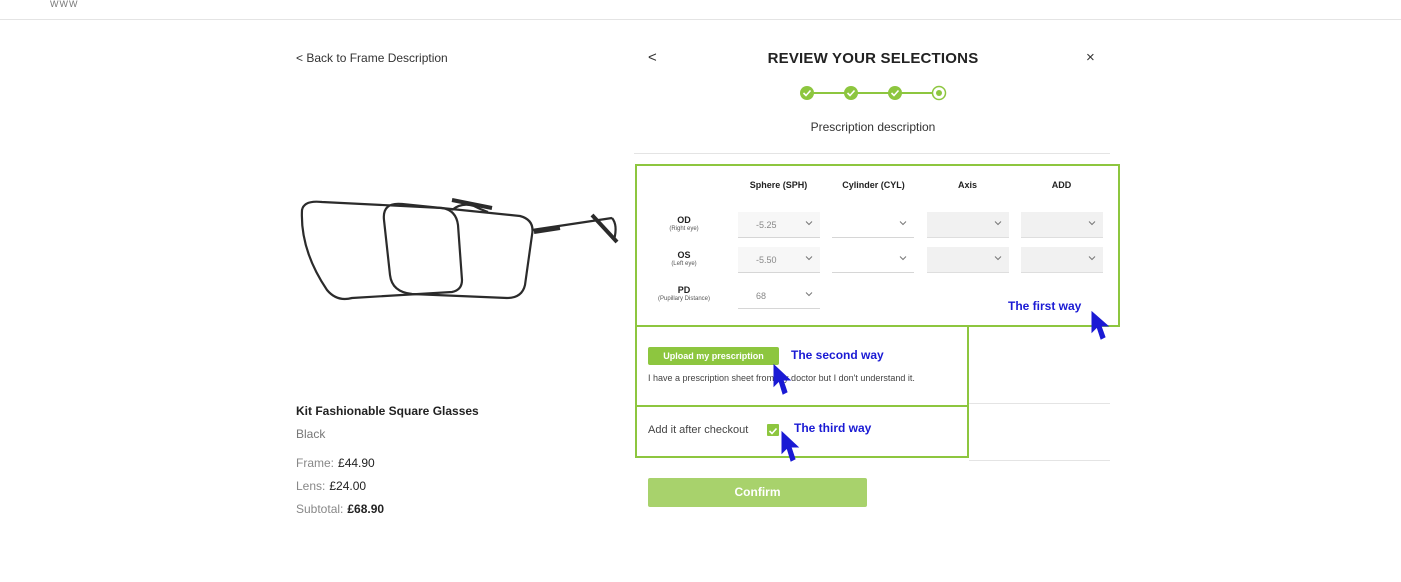  What do you see at coordinates (939, 93) in the screenshot?
I see `step-4-current` at bounding box center [939, 93].